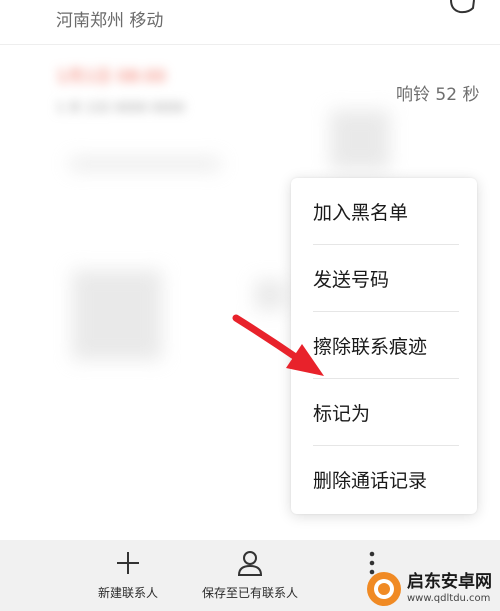 The width and height of the screenshot is (500, 611). What do you see at coordinates (342, 413) in the screenshot?
I see `menu-item-label: 标记为` at bounding box center [342, 413].